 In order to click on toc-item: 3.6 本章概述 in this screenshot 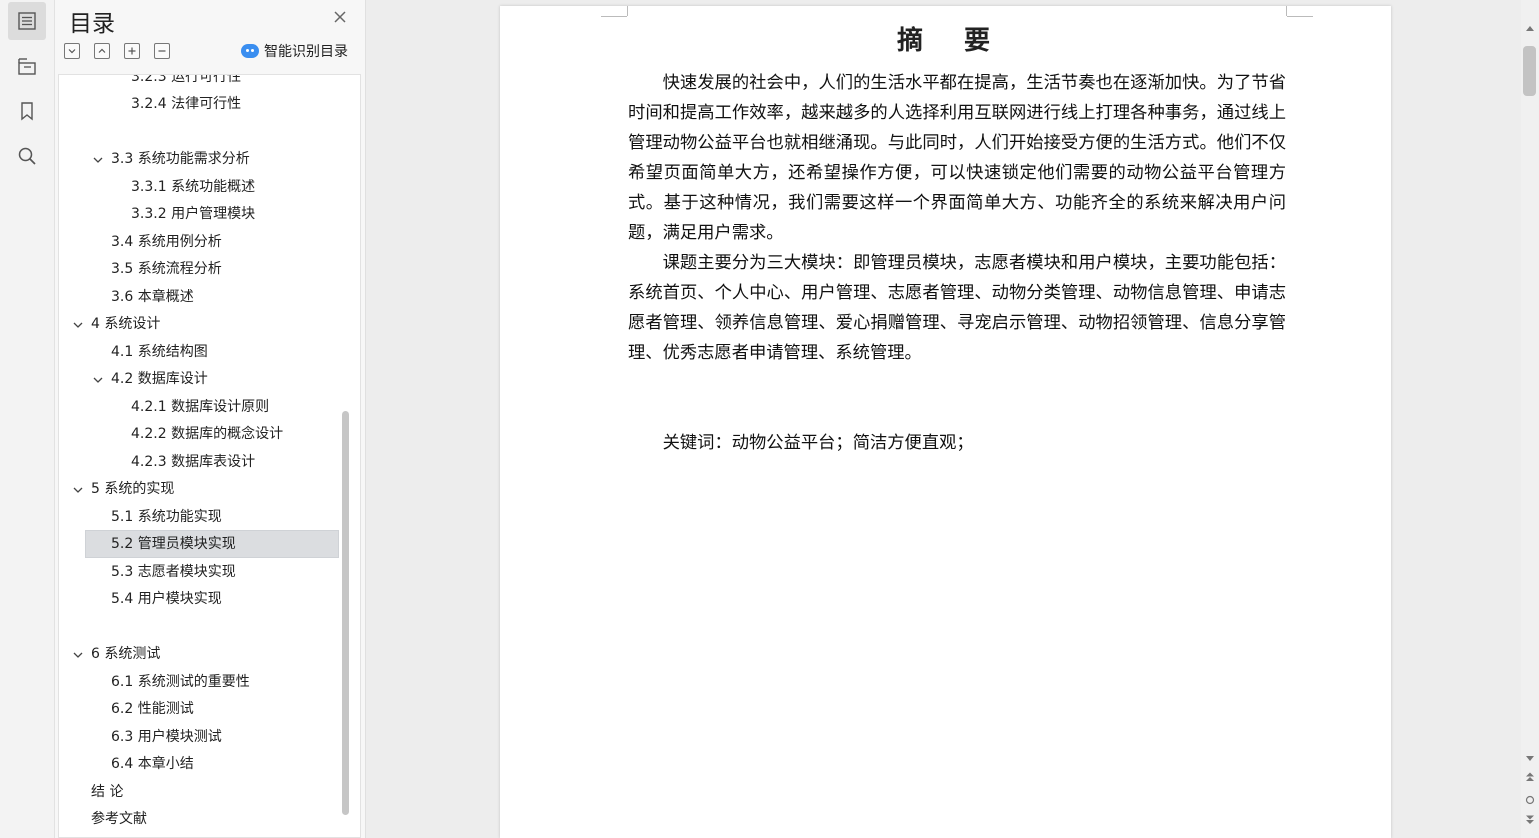, I will do `click(198, 297)`.